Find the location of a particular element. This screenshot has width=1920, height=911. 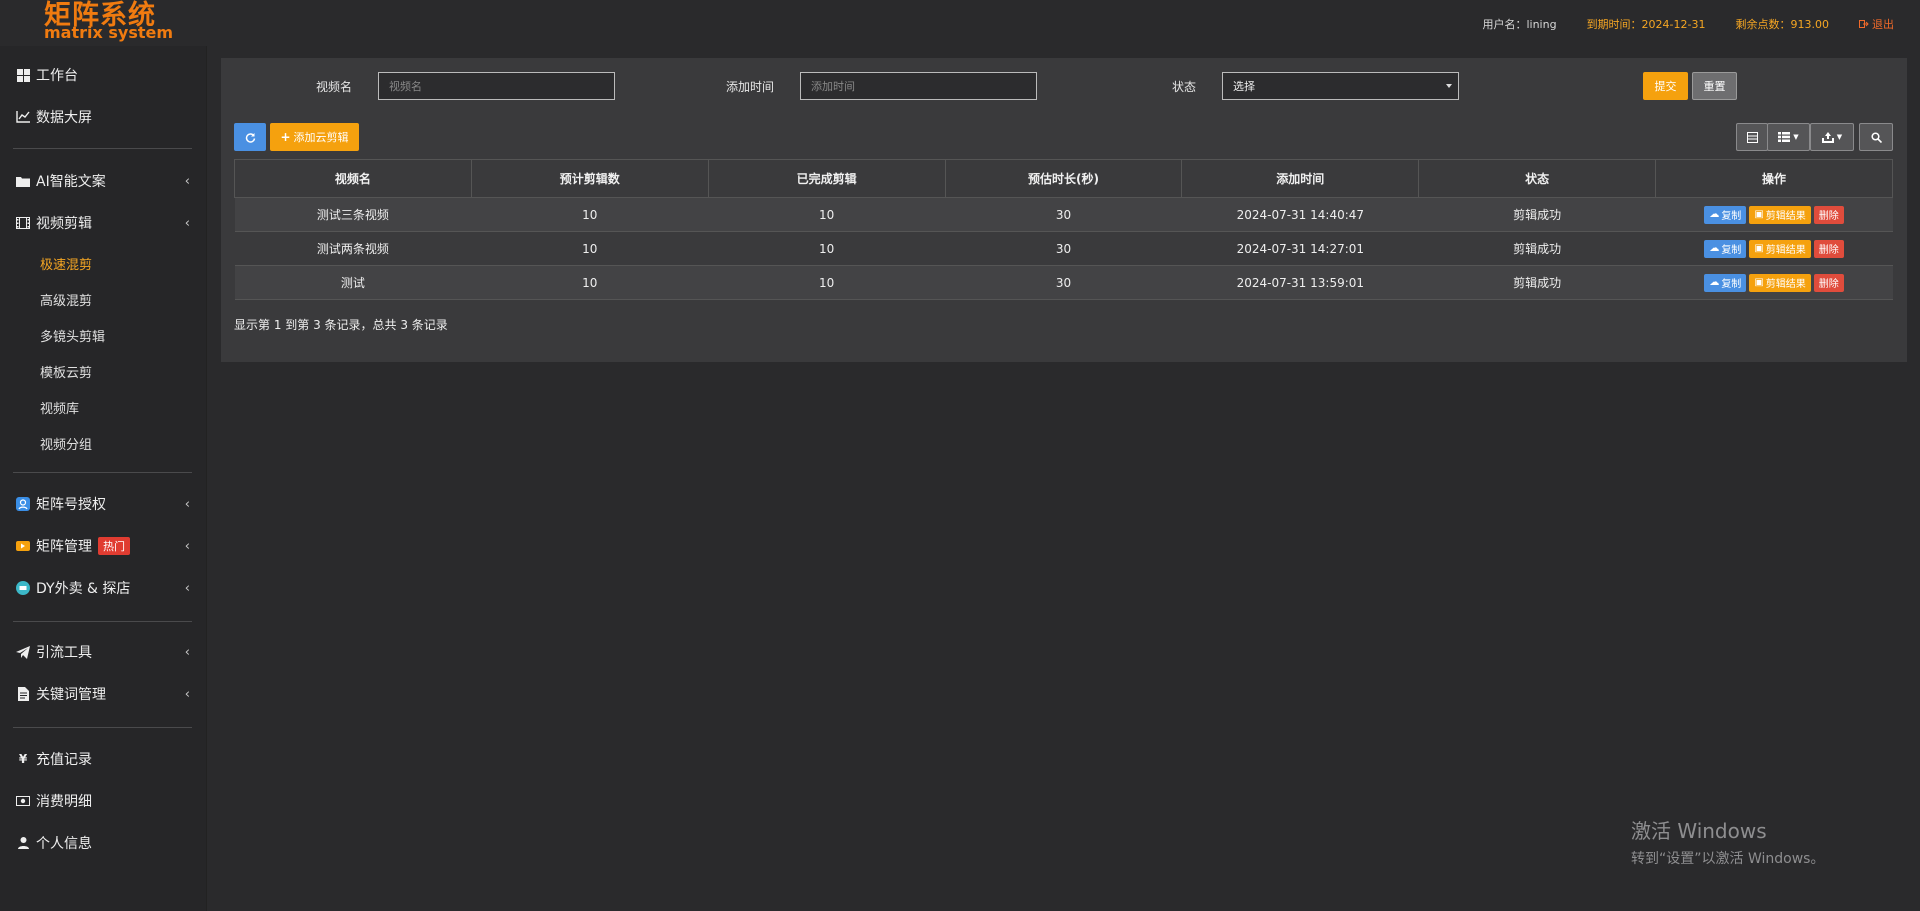

logout-label: 退出 is located at coordinates (1883, 24).